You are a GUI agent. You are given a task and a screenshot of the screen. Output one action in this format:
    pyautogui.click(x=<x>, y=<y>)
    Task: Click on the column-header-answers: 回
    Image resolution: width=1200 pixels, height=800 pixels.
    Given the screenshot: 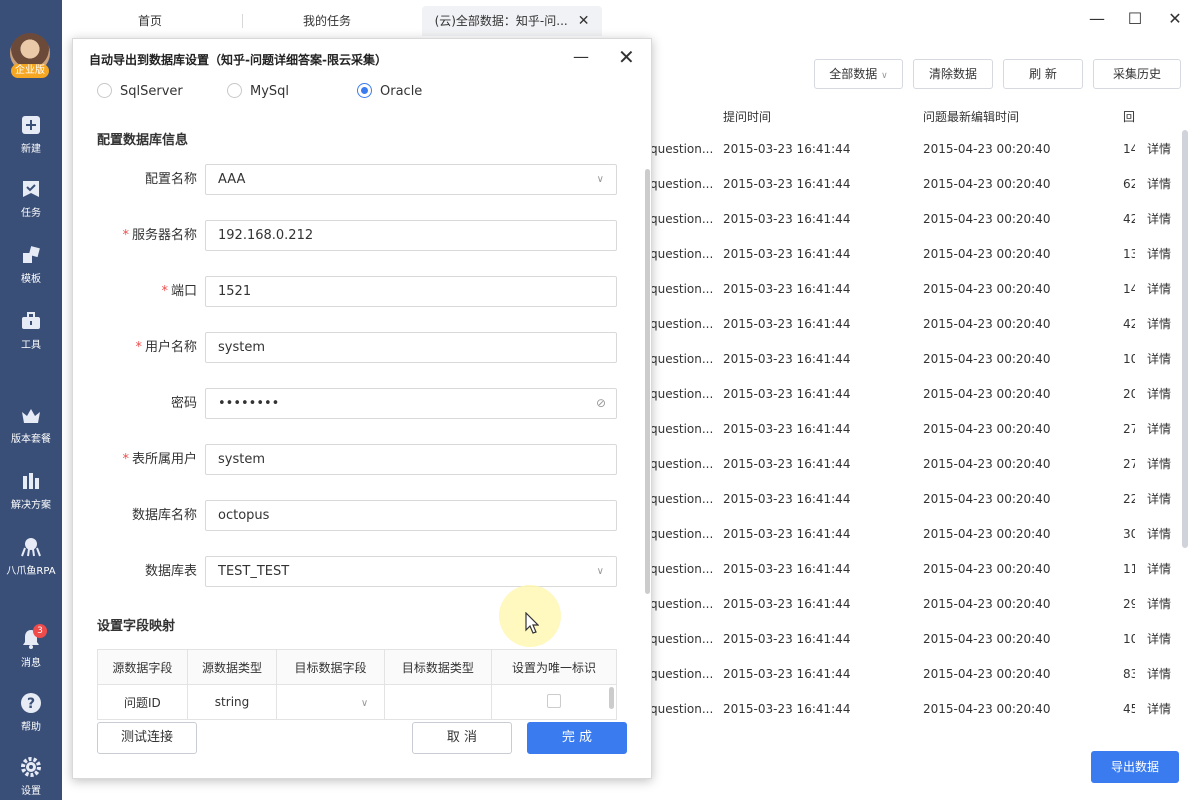 What is the action you would take?
    pyautogui.click(x=1130, y=116)
    